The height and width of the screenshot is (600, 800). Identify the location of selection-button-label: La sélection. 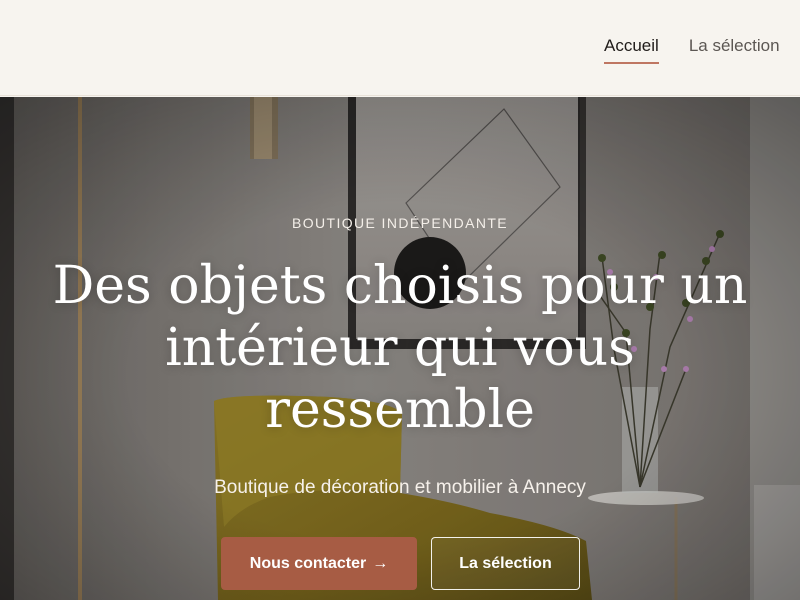
(505, 563).